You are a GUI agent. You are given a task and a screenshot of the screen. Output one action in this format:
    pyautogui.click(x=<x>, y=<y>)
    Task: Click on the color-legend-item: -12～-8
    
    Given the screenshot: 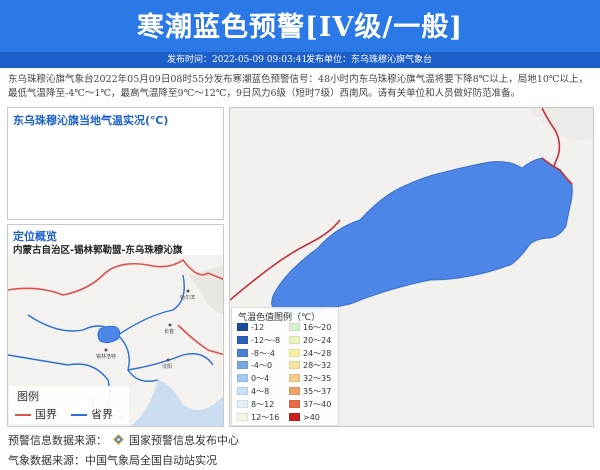 What is the action you would take?
    pyautogui.click(x=259, y=340)
    